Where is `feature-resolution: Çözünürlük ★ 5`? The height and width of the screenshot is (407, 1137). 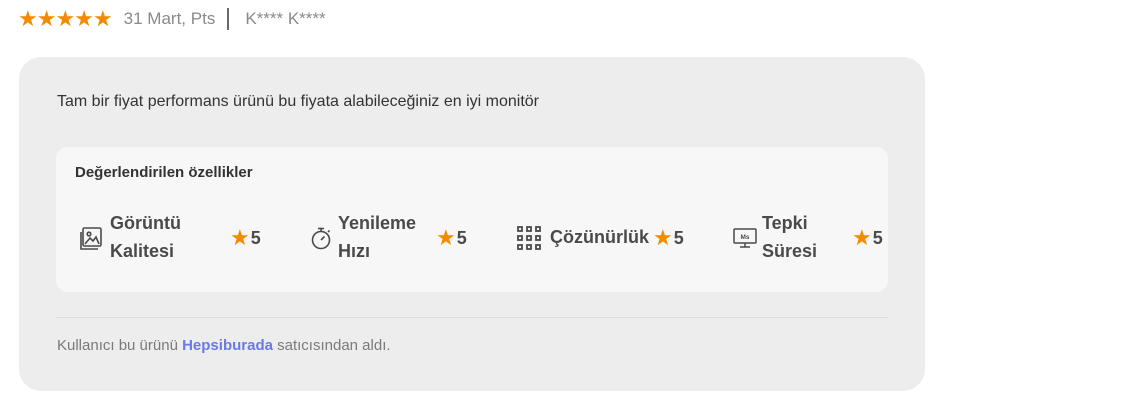 feature-resolution: Çözünürlük ★ 5 is located at coordinates (611, 238).